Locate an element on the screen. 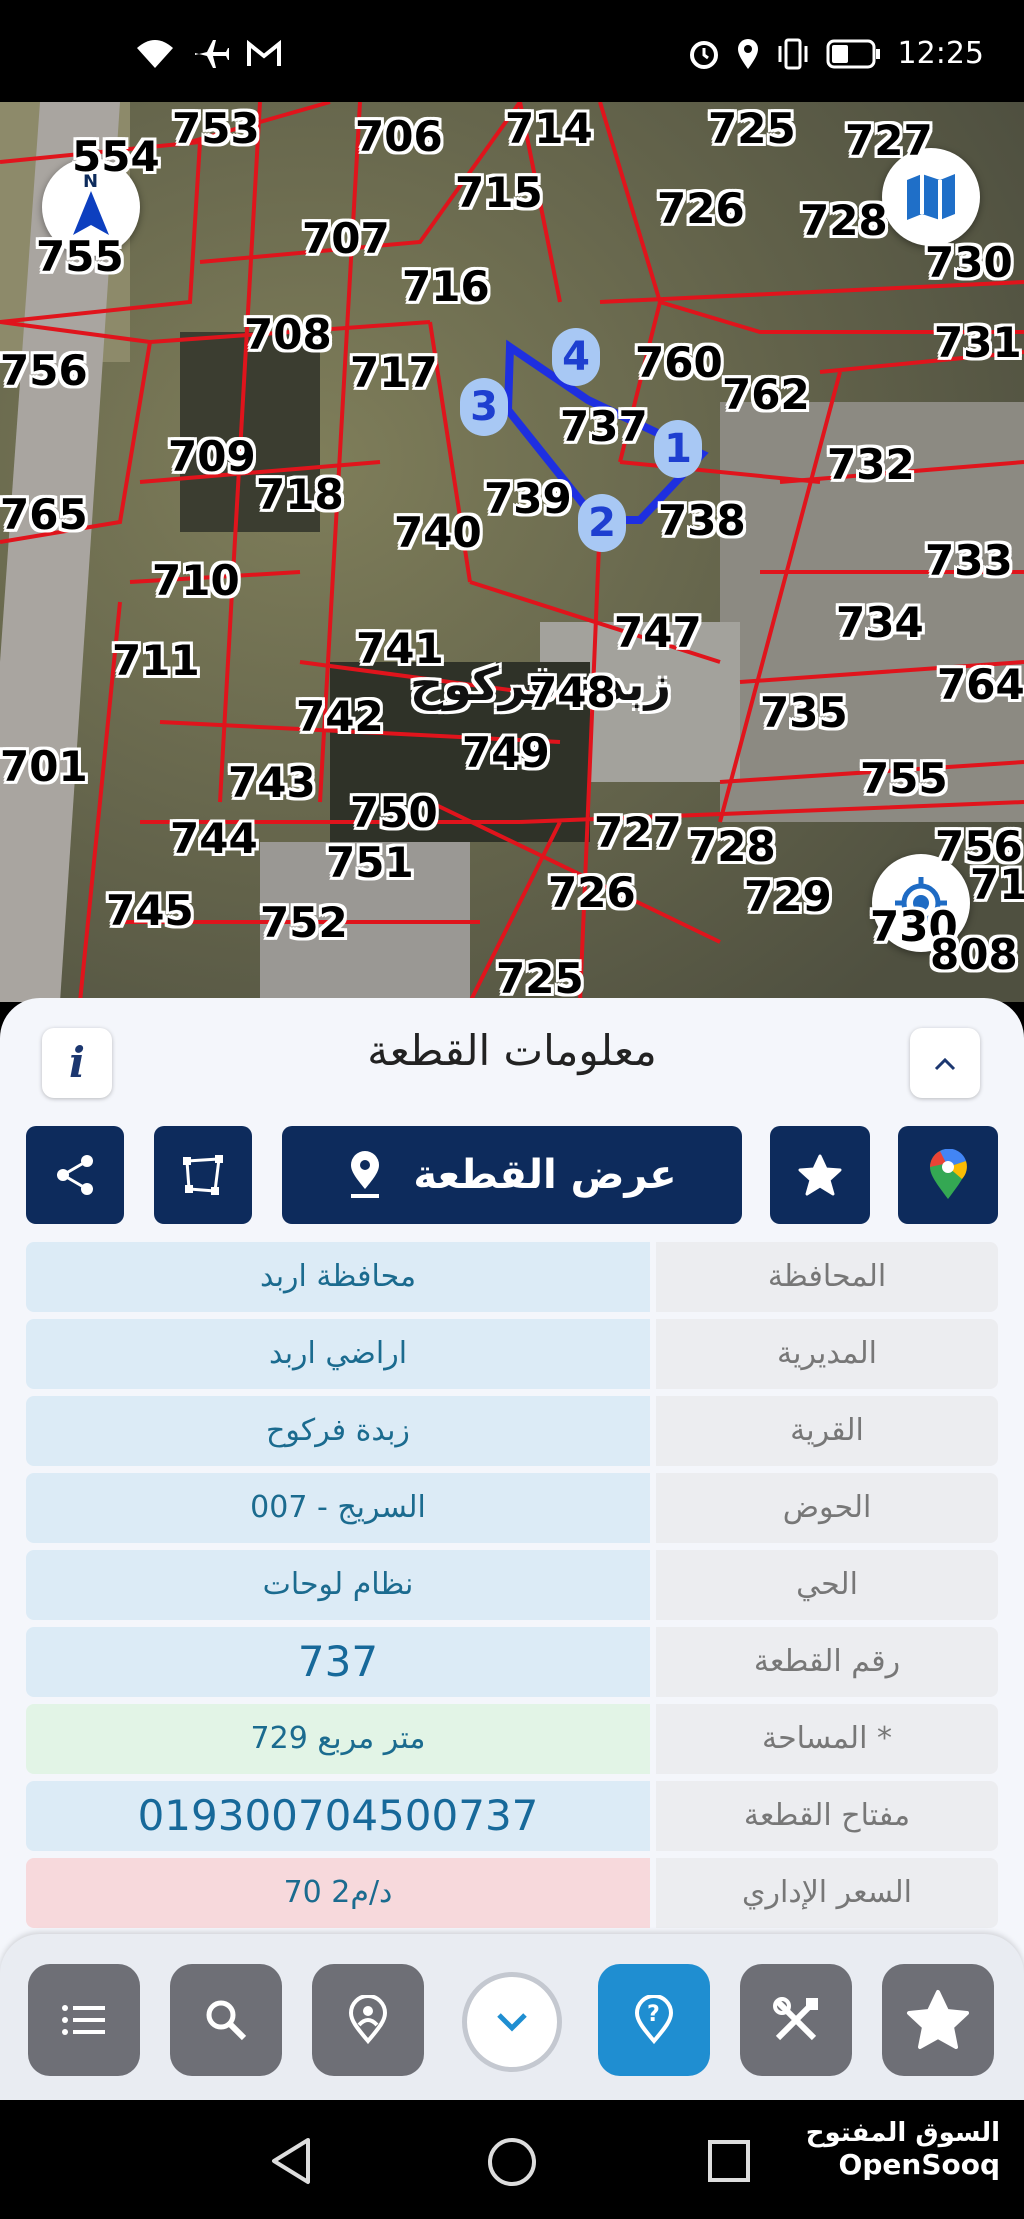 The image size is (1024, 2219). parcel-number-label: رقم القطعة is located at coordinates (827, 1662).